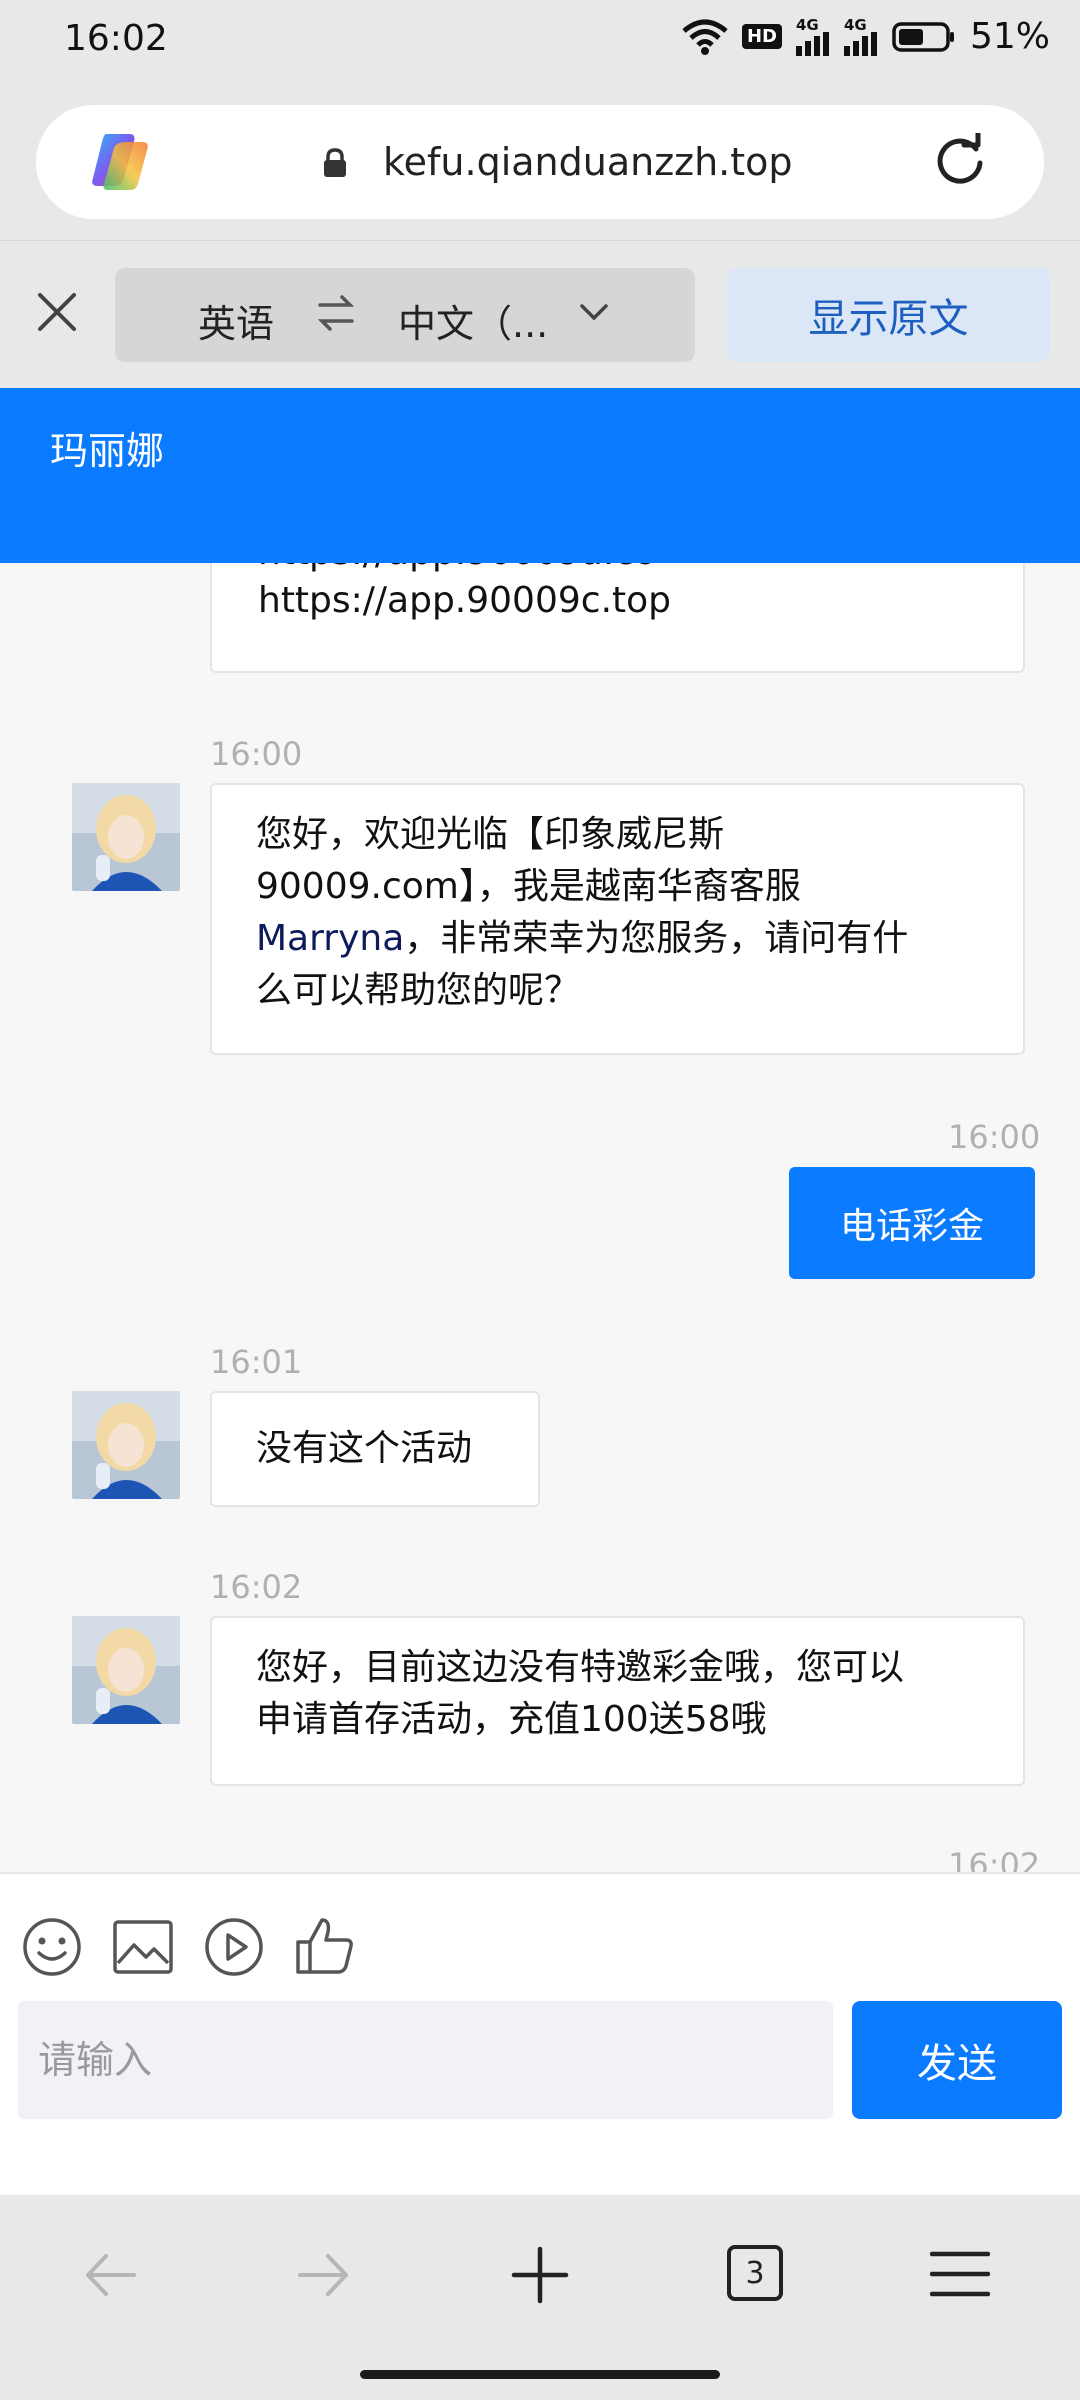 The image size is (1080, 2400). I want to click on message-bubble-agent: 没有这个活动, so click(375, 1449).